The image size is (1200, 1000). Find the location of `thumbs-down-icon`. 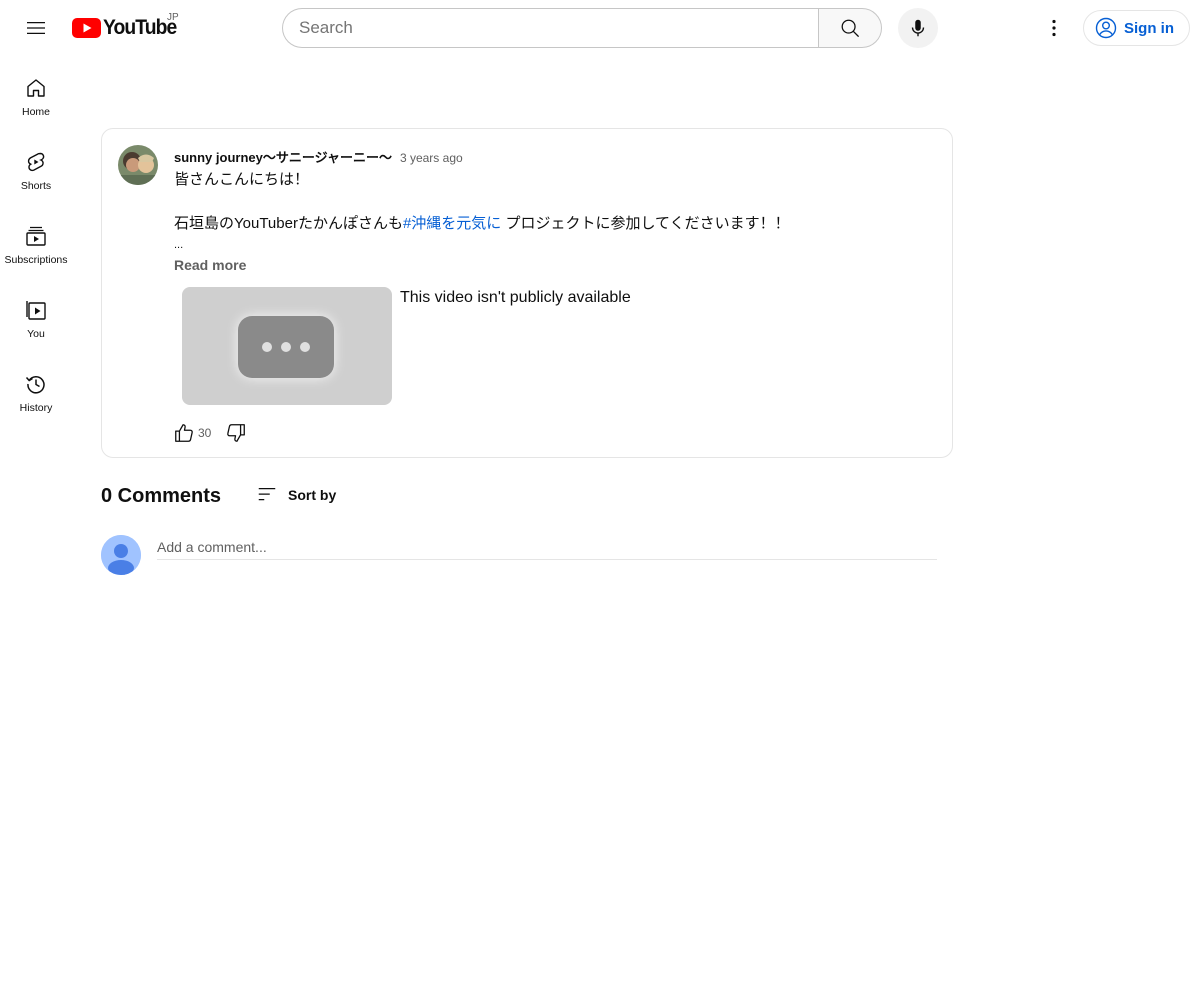

thumbs-down-icon is located at coordinates (236, 433).